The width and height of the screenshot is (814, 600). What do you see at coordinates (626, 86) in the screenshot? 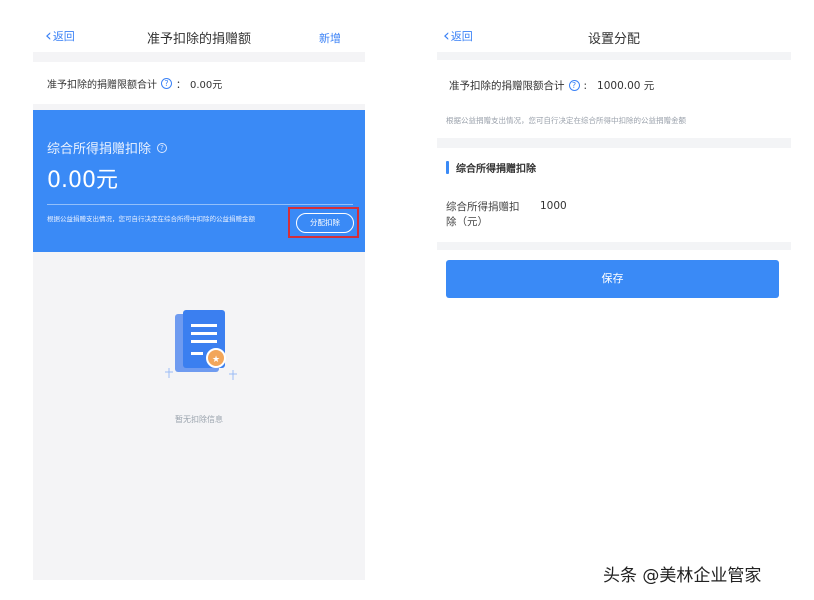
I see `limit-total-value: 1000.00 元` at bounding box center [626, 86].